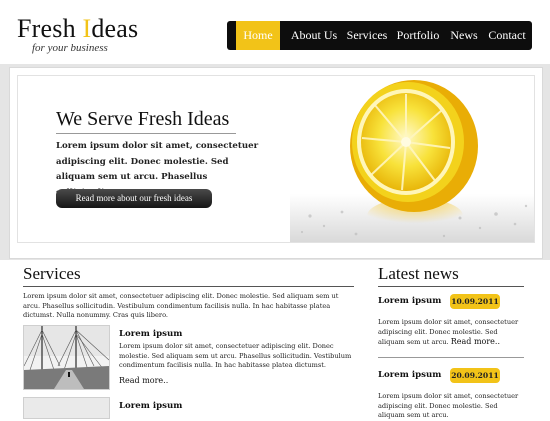 The image size is (550, 421). What do you see at coordinates (451, 286) in the screenshot?
I see `news-divider` at bounding box center [451, 286].